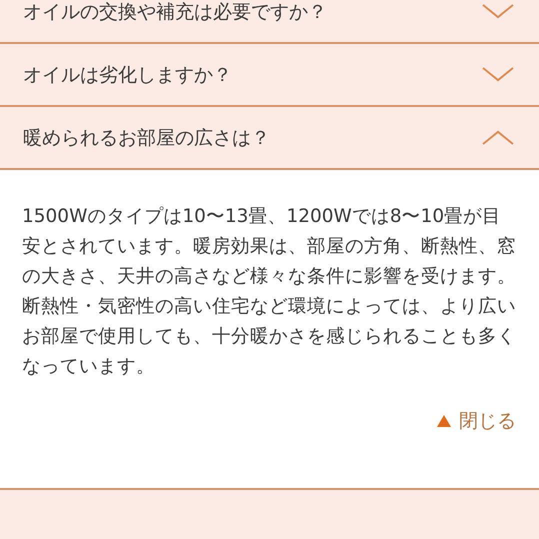 This screenshot has height=539, width=539. Describe the element at coordinates (269, 337) in the screenshot. I see `answer-text: 断熱性・気密性の高い住宅など環境によっては、より広いお部屋で使用しても、十分暖かさを感じられることも多くなっています。` at that location.